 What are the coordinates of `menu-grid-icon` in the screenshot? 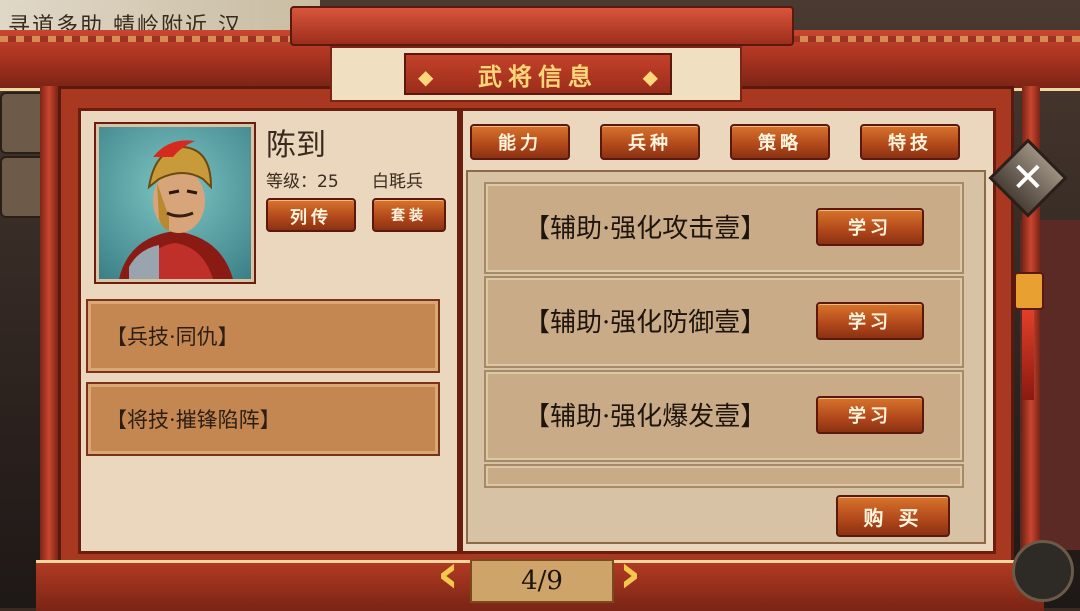 It's located at (1043, 571).